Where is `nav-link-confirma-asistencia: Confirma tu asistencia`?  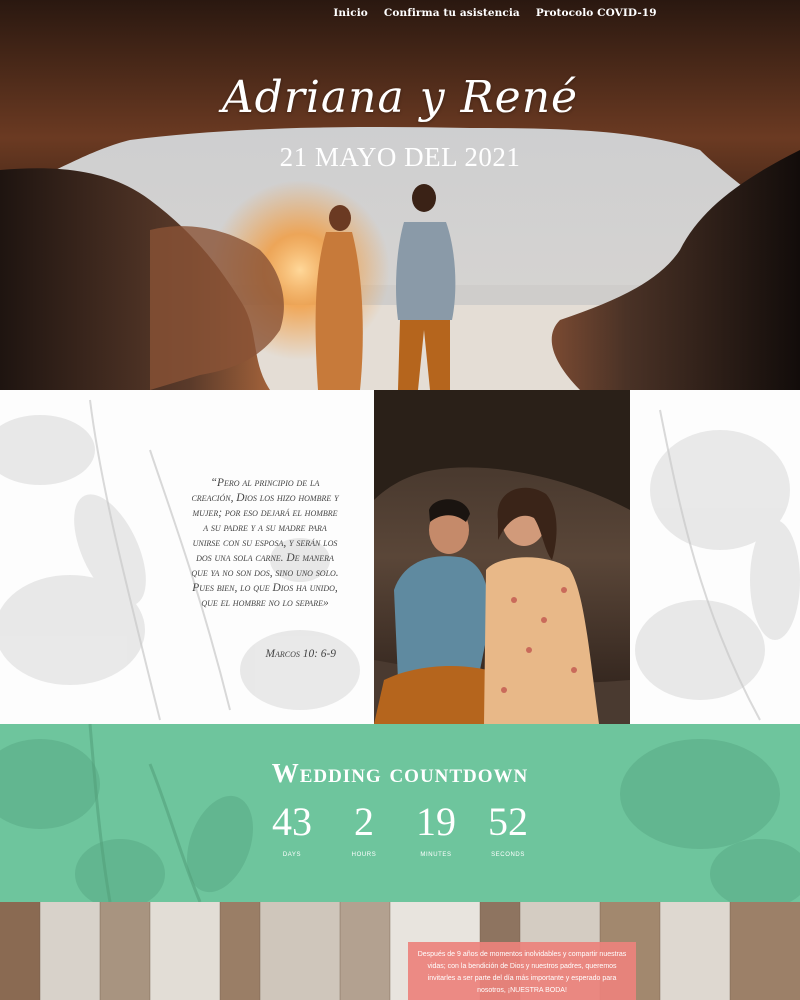 nav-link-confirma-asistencia: Confirma tu asistencia is located at coordinates (452, 13).